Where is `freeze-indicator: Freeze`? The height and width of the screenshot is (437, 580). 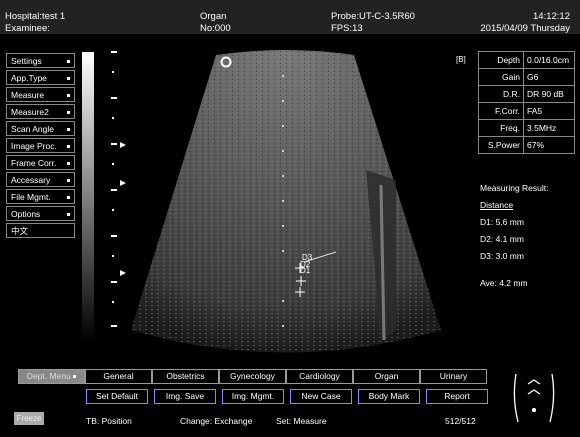
freeze-indicator: Freeze is located at coordinates (29, 418).